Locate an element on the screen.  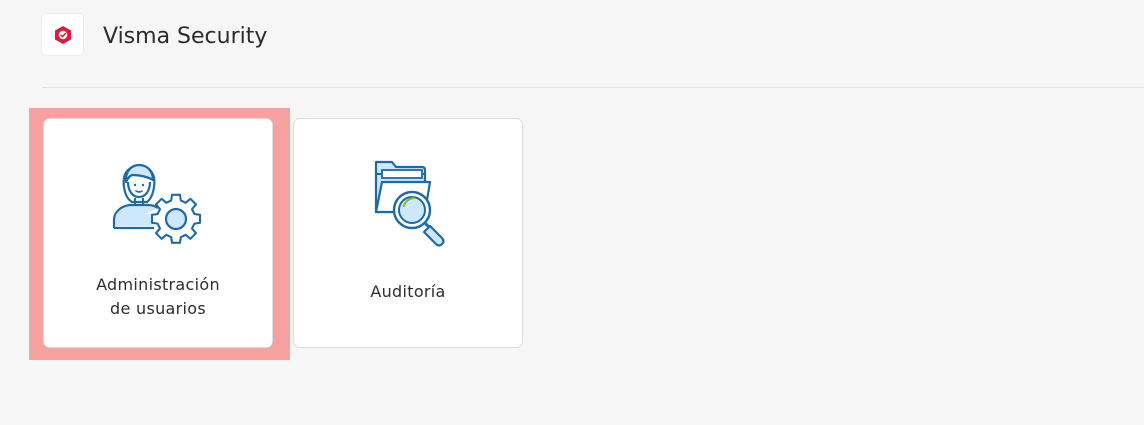
card-label: Auditoría is located at coordinates (408, 292).